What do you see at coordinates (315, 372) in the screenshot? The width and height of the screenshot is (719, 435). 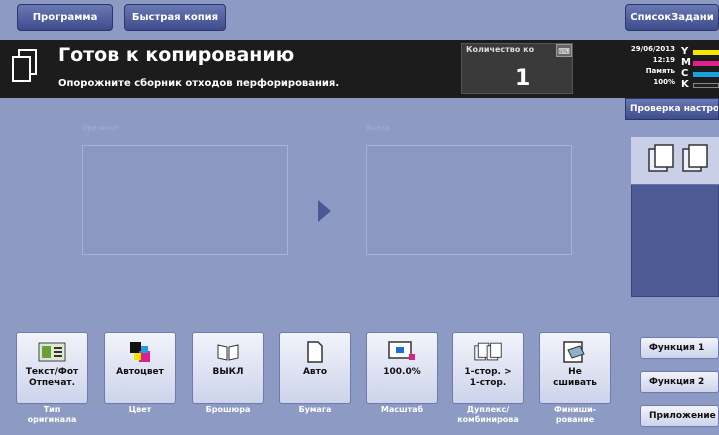 I see `paper-value: Авто` at bounding box center [315, 372].